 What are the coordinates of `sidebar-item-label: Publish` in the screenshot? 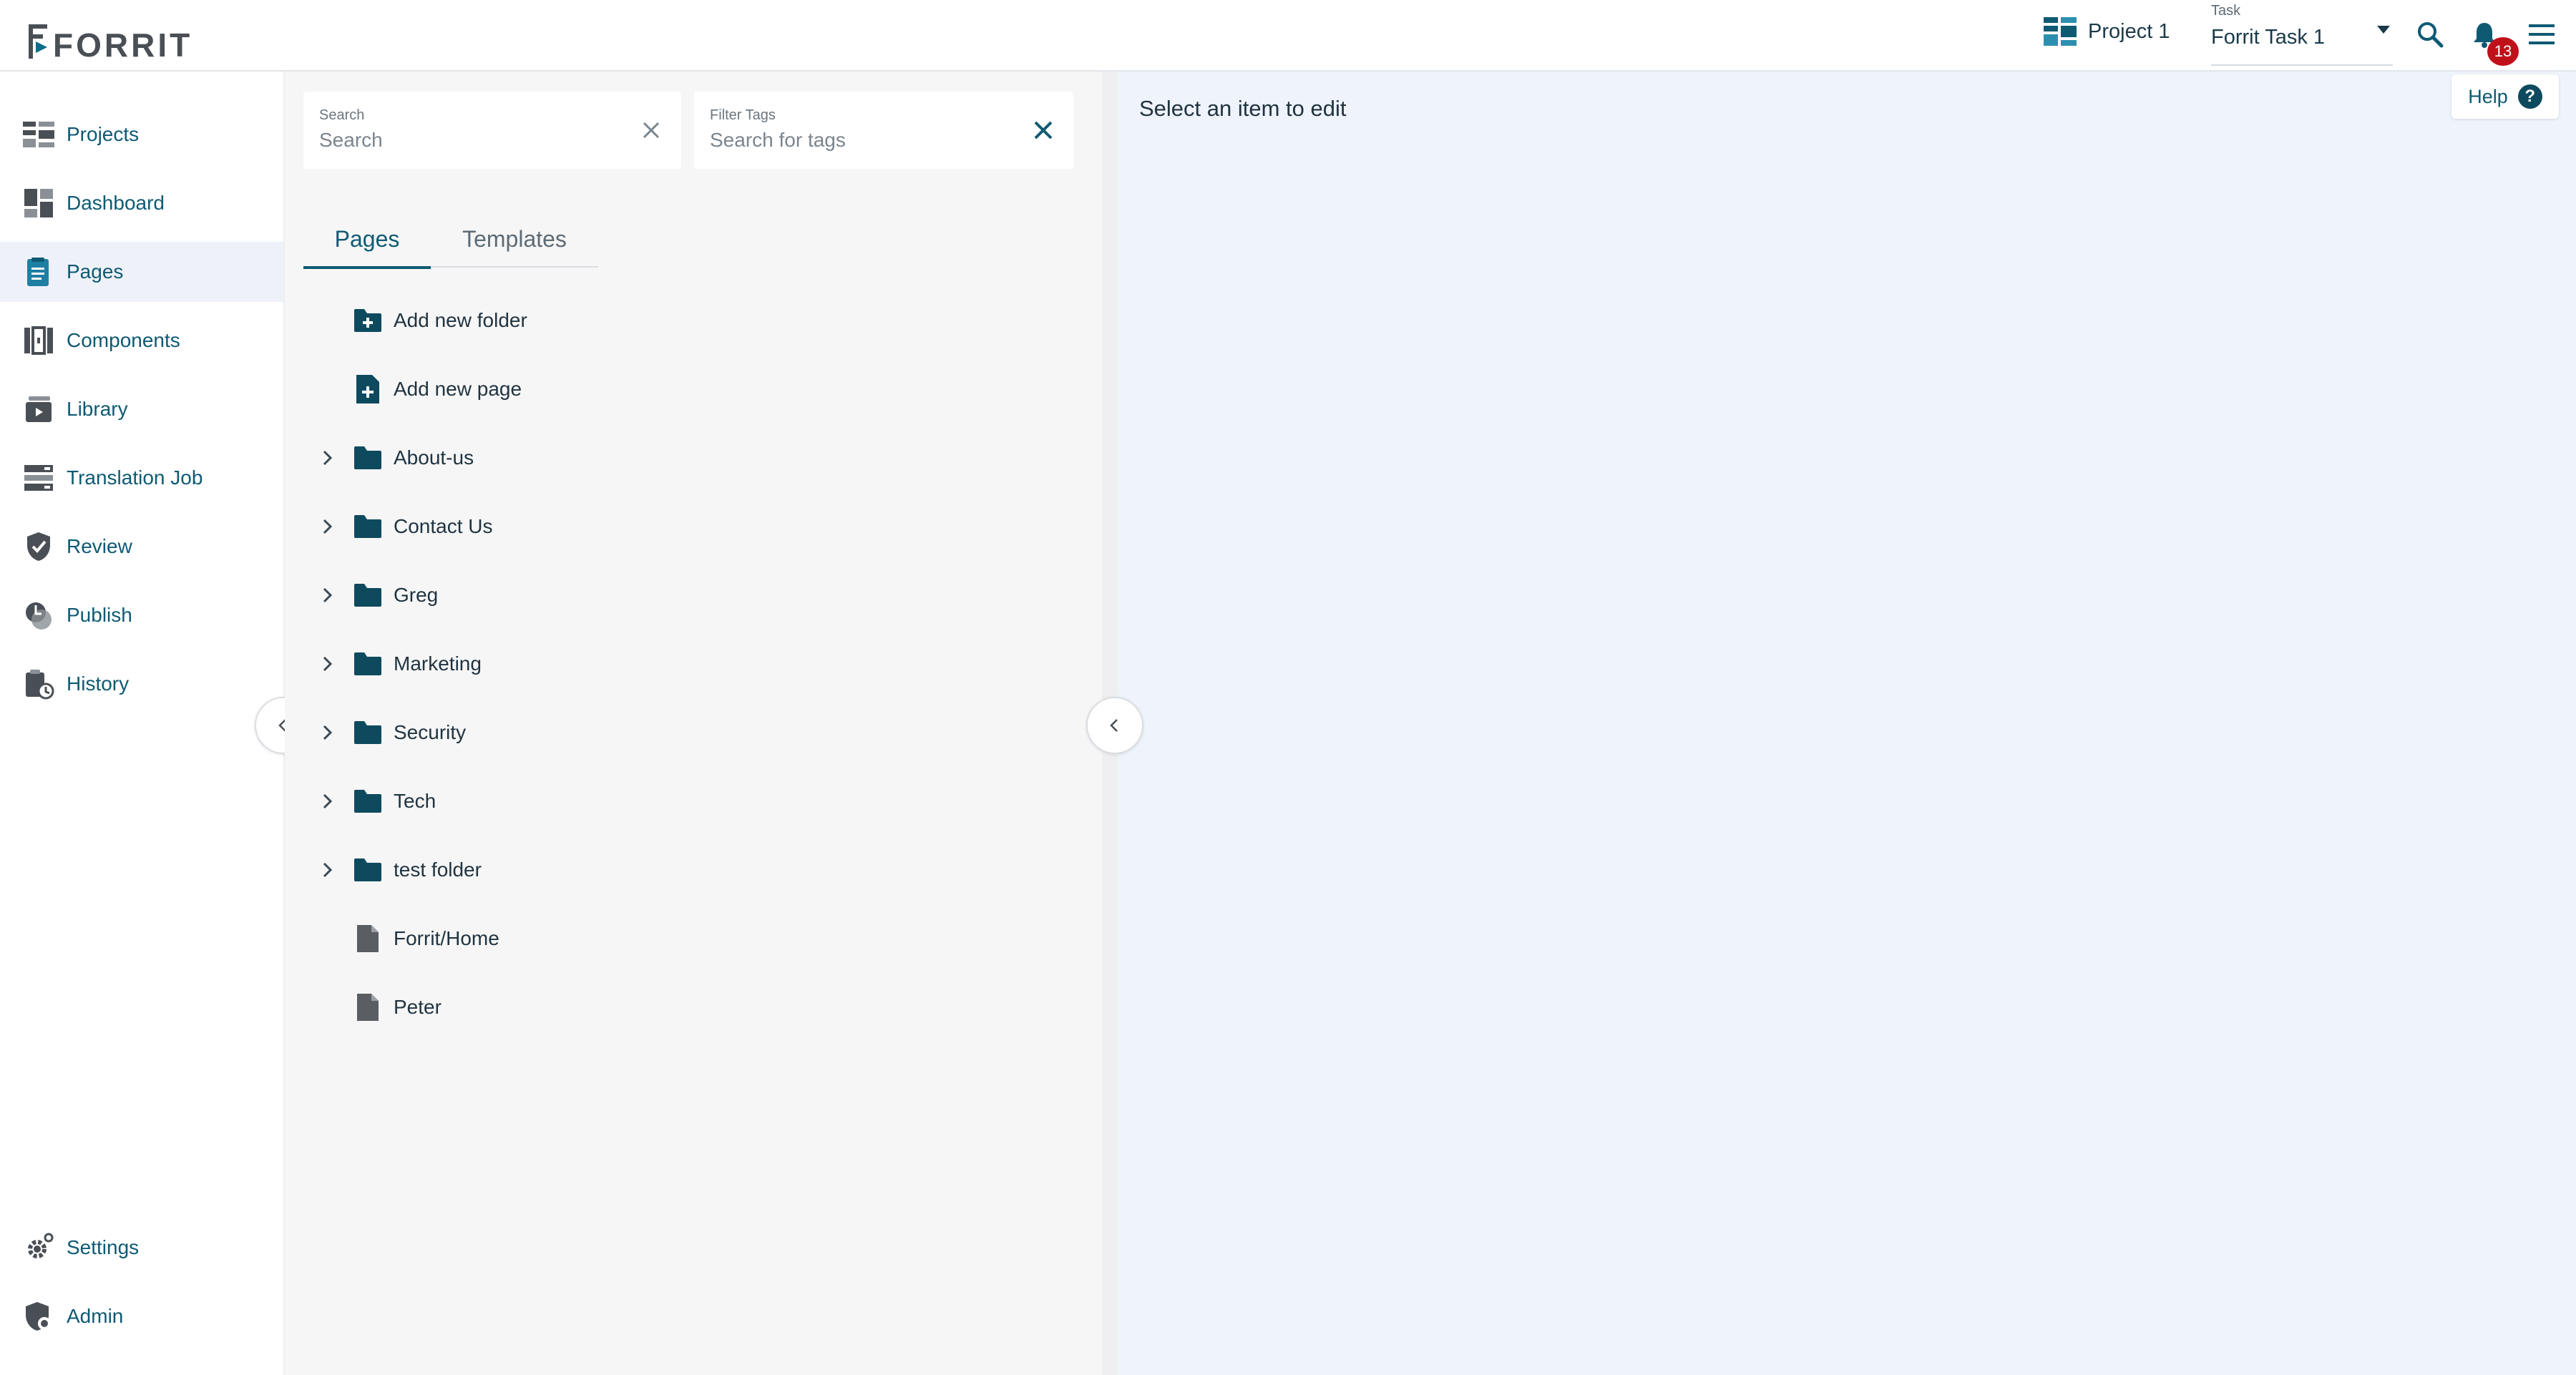 It's located at (100, 615).